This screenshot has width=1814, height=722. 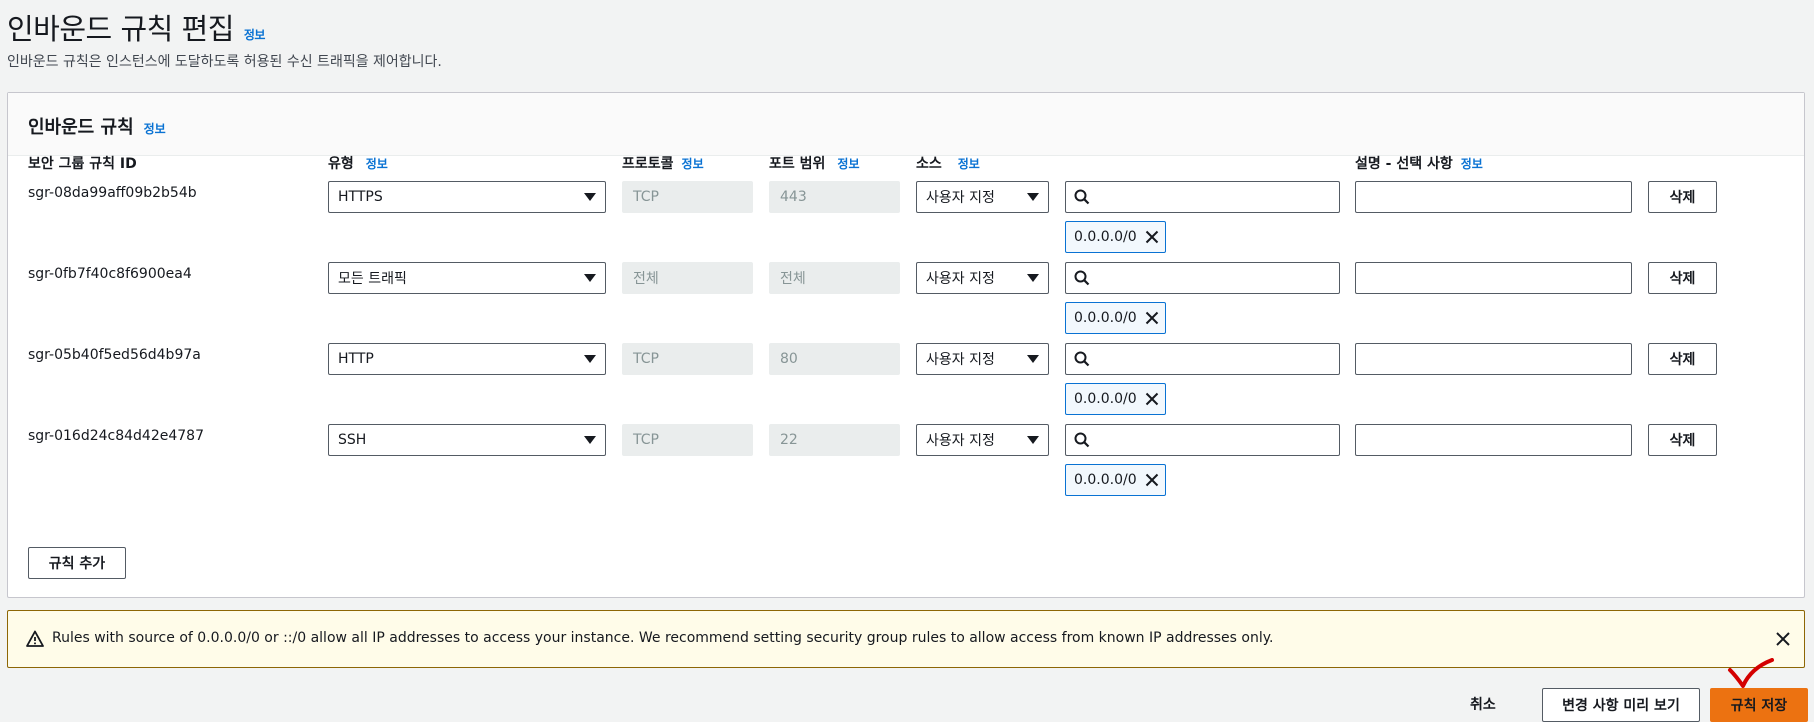 What do you see at coordinates (929, 164) in the screenshot?
I see `col-header-source-text: 소스` at bounding box center [929, 164].